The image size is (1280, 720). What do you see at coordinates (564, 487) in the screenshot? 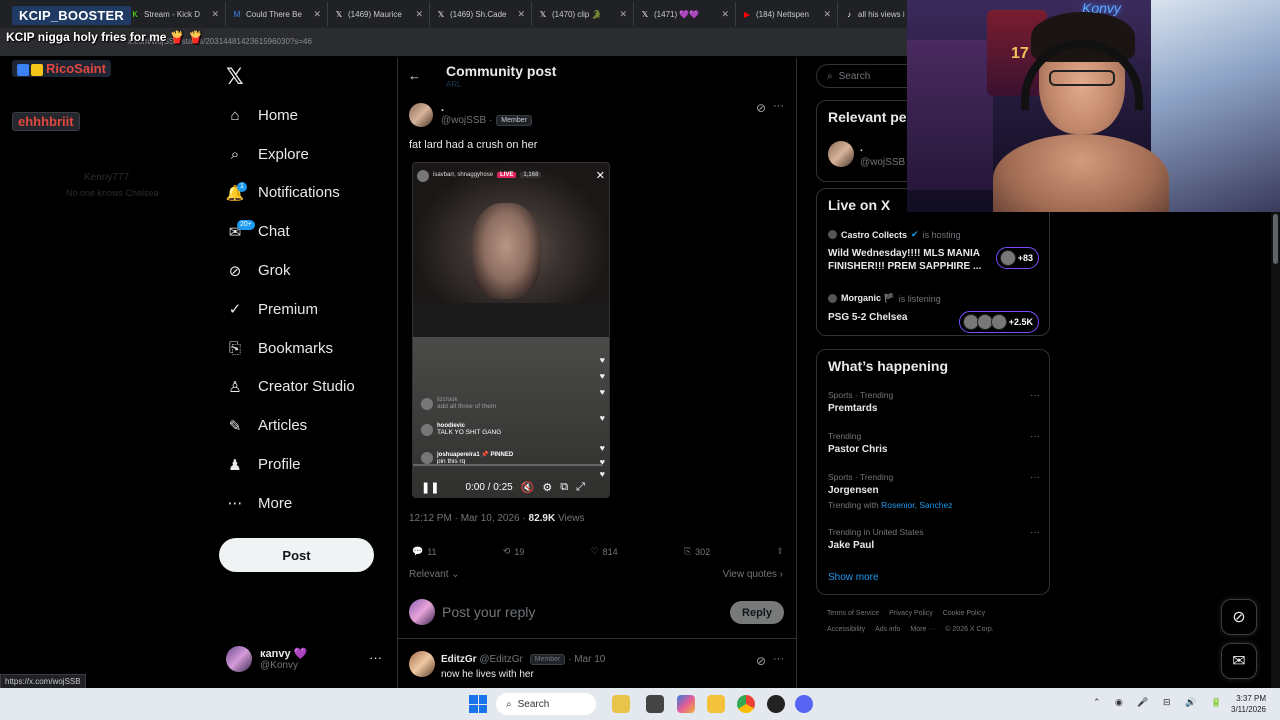
I see `pip-icon: ⧉` at bounding box center [564, 487].